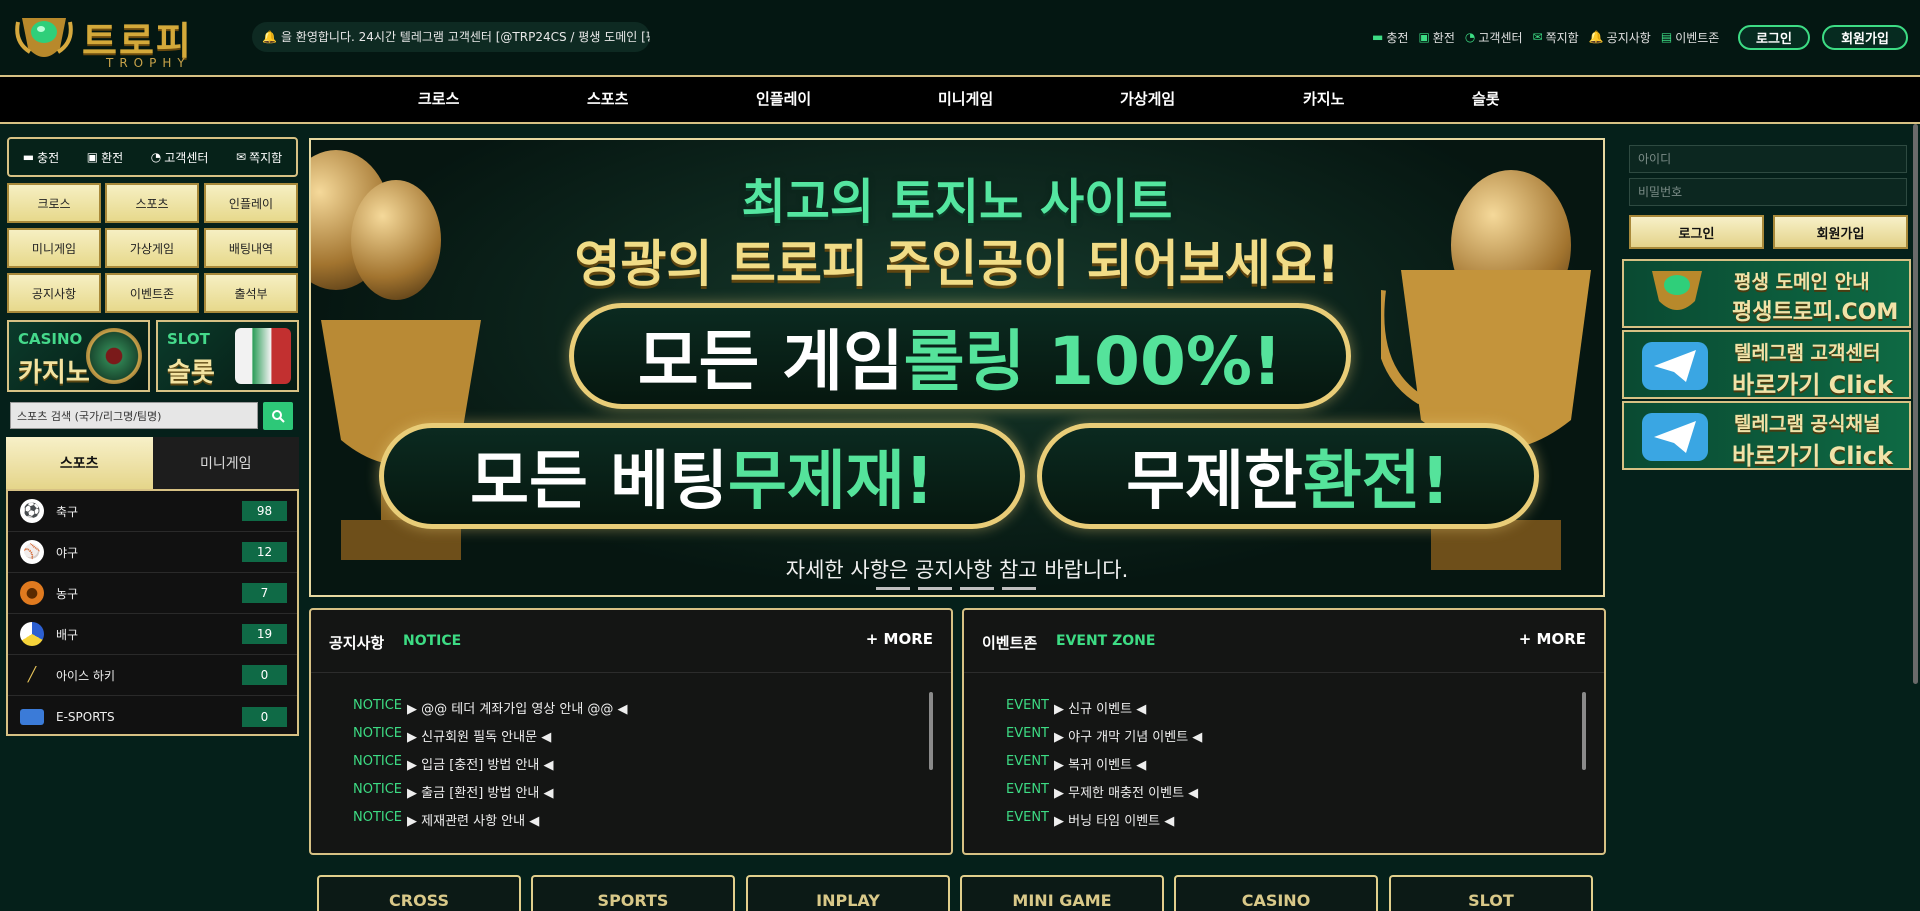 The image size is (1920, 911). I want to click on notice-item: NOTICE ▶ 신규회원 필독 안내문 ◀, so click(490, 740).